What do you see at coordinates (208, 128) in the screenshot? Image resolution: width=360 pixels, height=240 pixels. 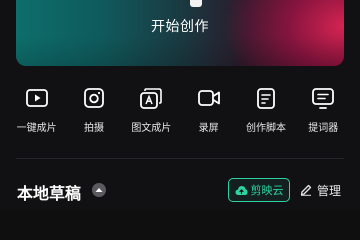 I see `tool-label: 录屏` at bounding box center [208, 128].